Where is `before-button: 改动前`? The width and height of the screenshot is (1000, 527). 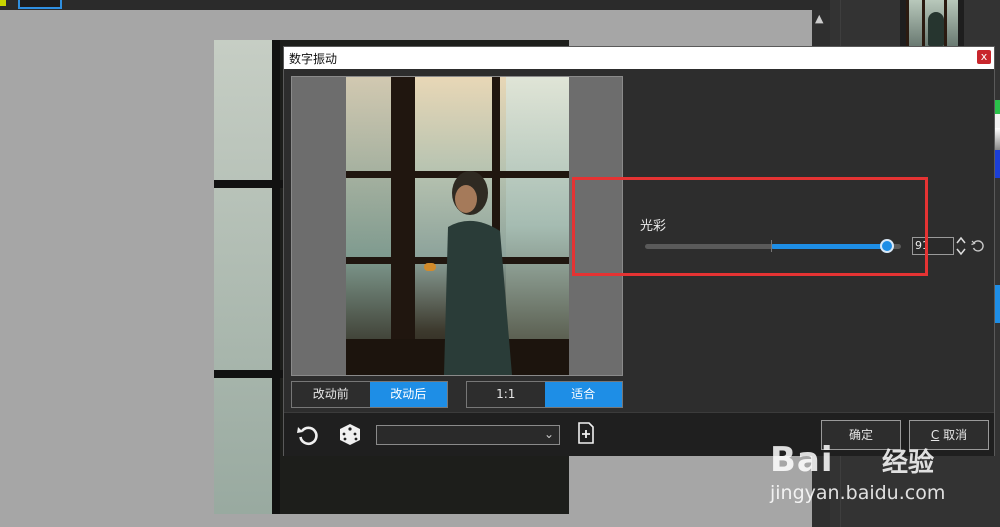
before-button: 改动前 is located at coordinates (331, 394).